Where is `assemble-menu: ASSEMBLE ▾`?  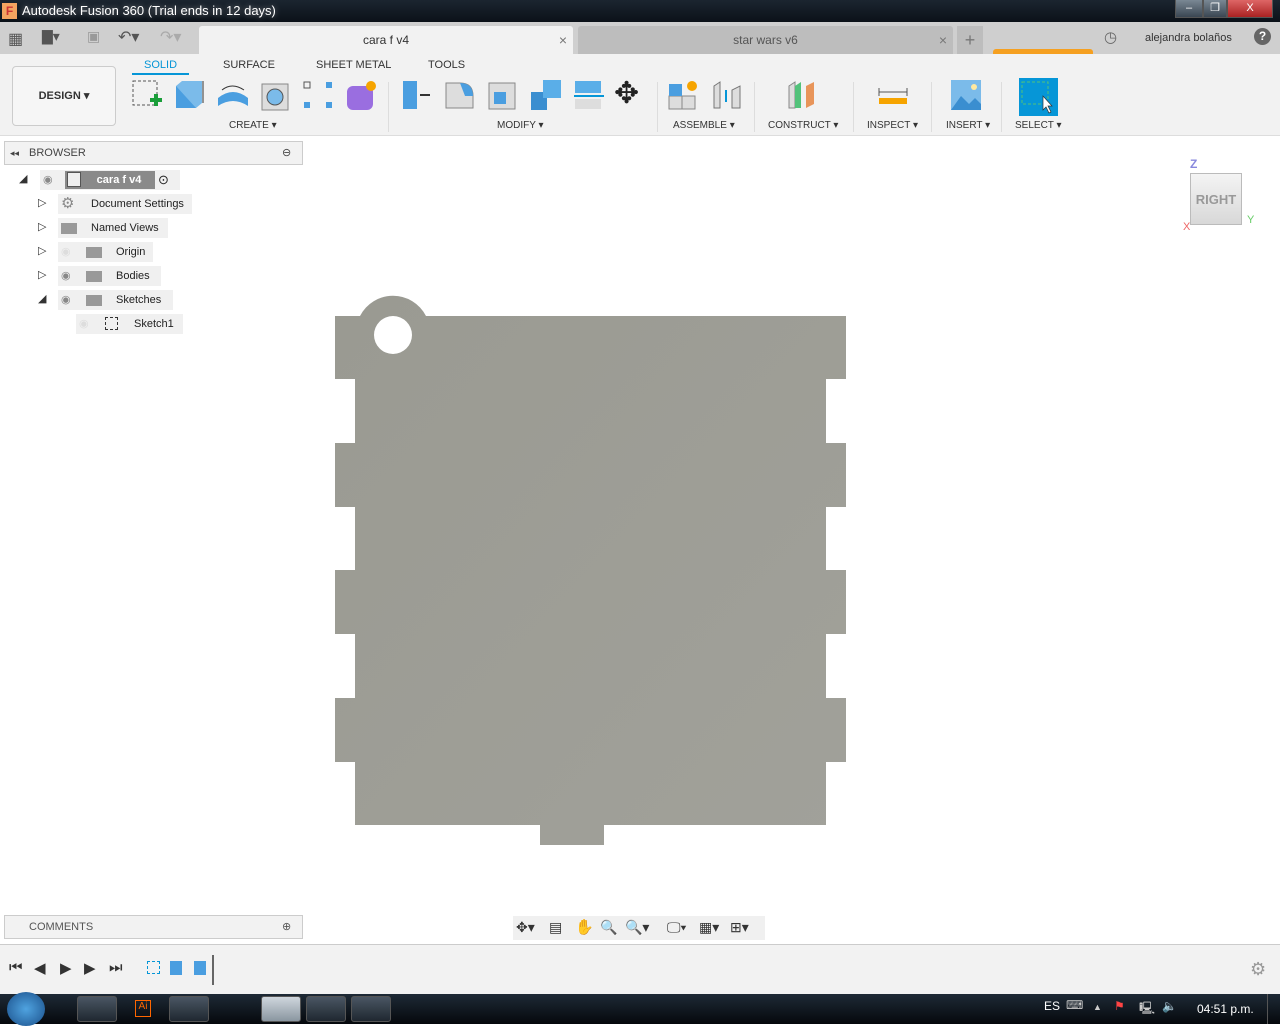 assemble-menu: ASSEMBLE ▾ is located at coordinates (704, 125).